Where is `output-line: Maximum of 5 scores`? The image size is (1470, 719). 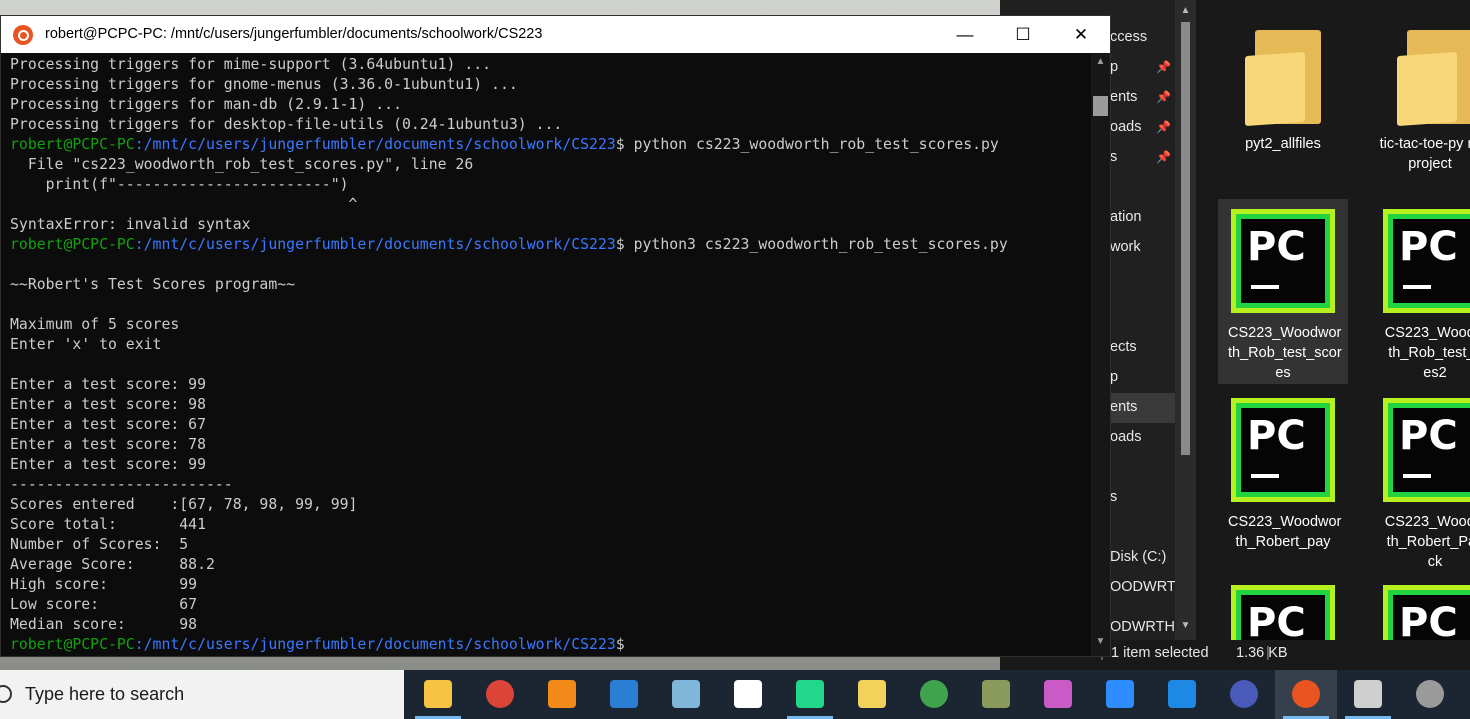
output-line: Maximum of 5 scores is located at coordinates (95, 324).